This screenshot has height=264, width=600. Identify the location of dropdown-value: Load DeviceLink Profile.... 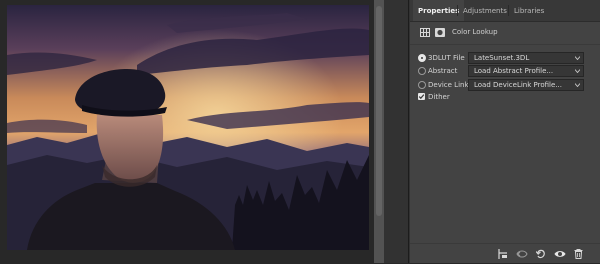
(518, 85).